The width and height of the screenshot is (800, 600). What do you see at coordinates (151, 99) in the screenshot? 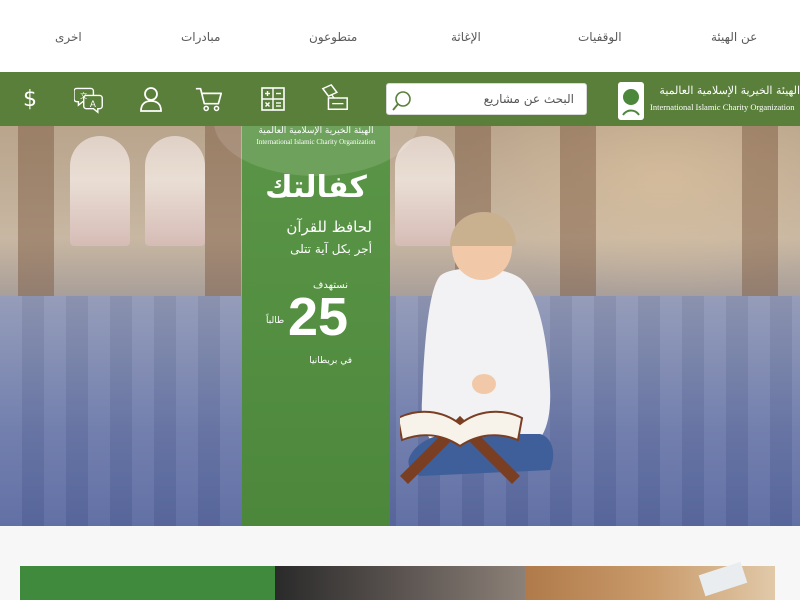
I see `user-icon` at bounding box center [151, 99].